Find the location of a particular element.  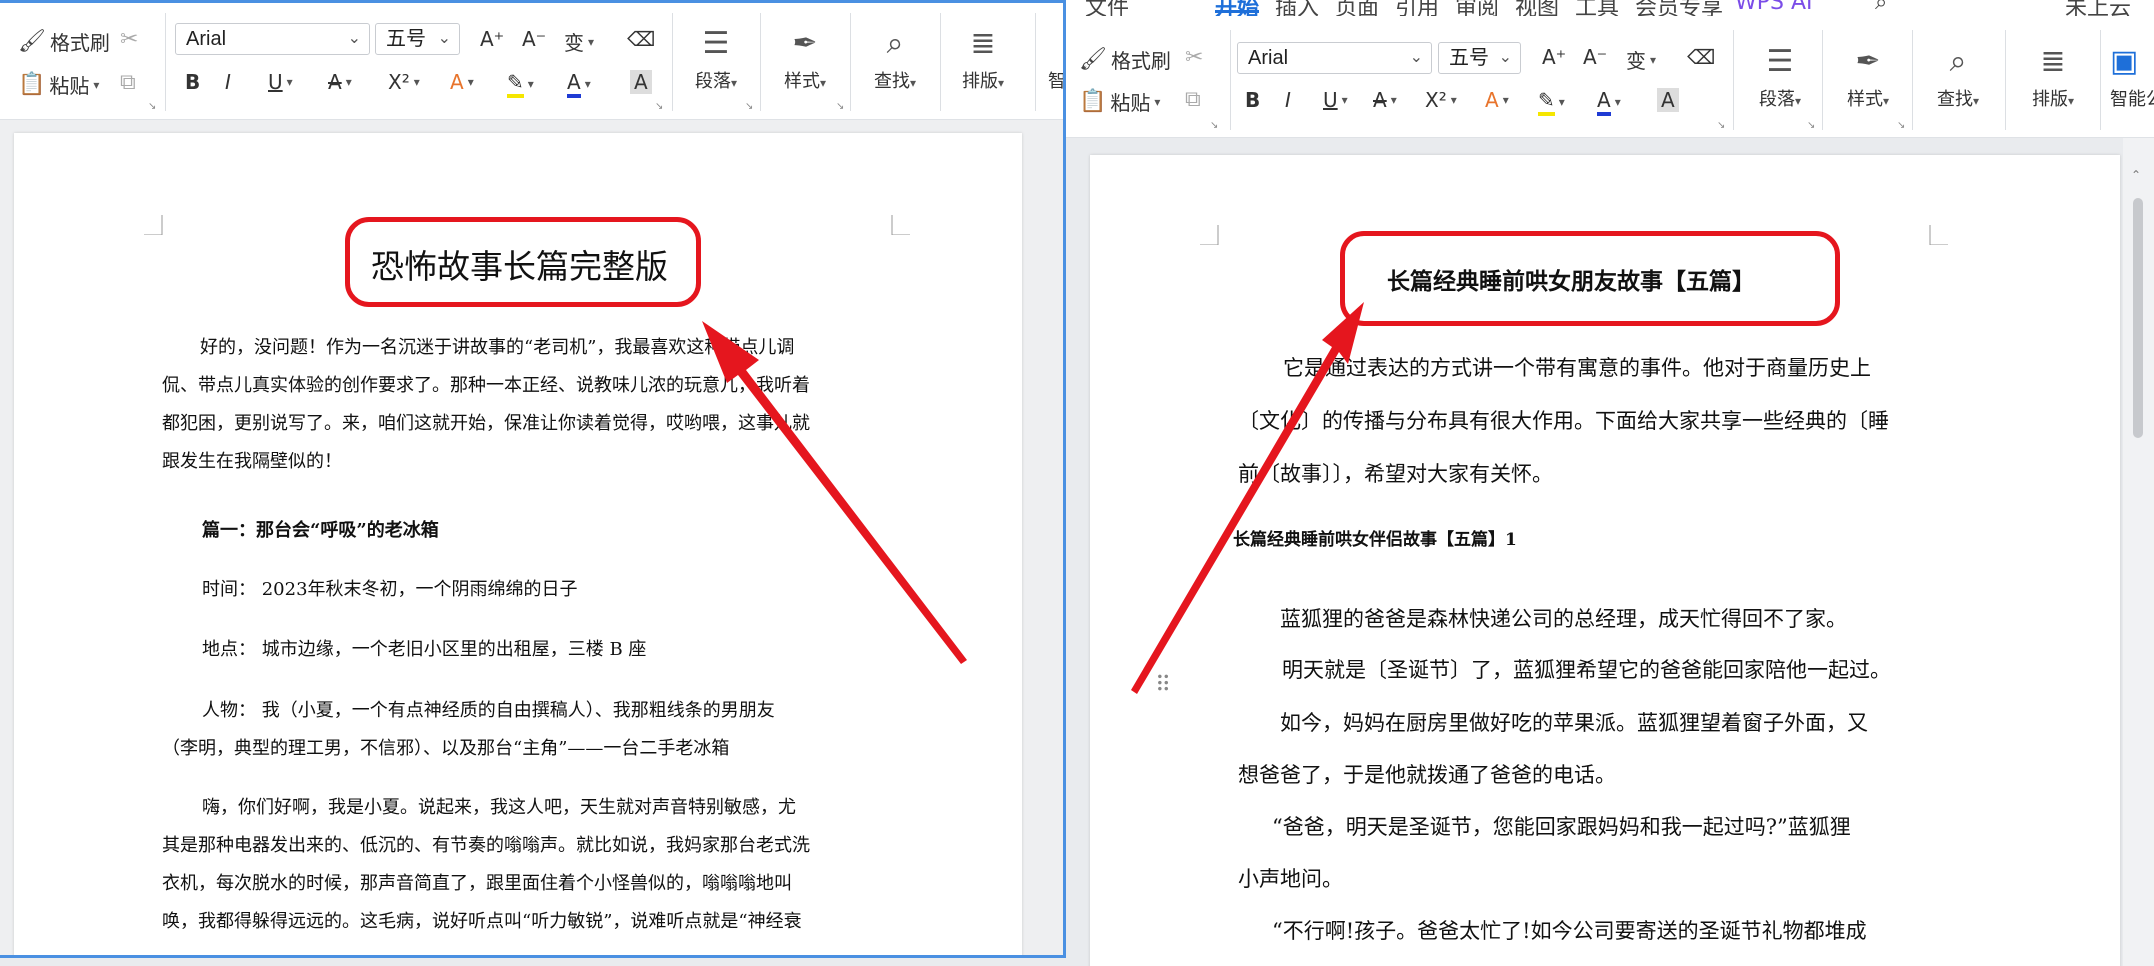

right-arrow-icon is located at coordinates (1247, 498).